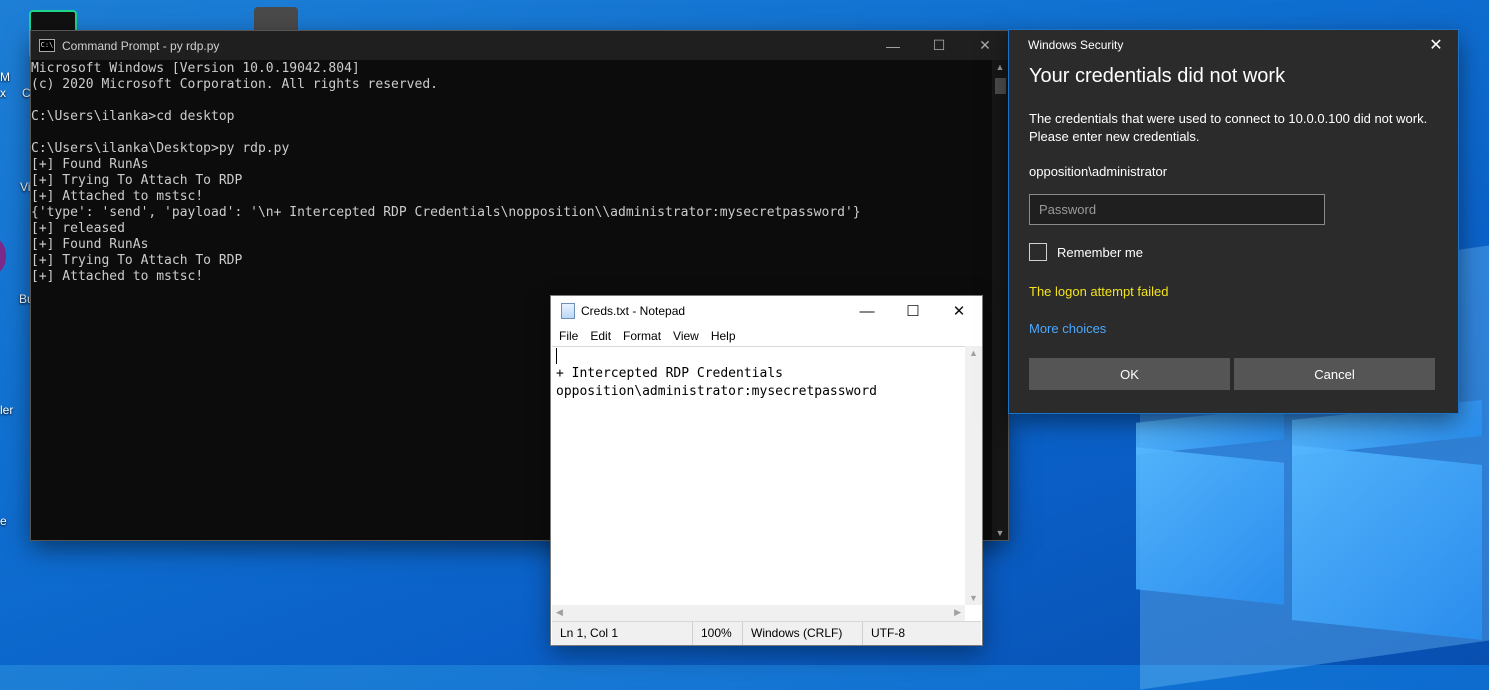 The width and height of the screenshot is (1489, 690). What do you see at coordinates (723, 336) in the screenshot?
I see `menu-help: Help` at bounding box center [723, 336].